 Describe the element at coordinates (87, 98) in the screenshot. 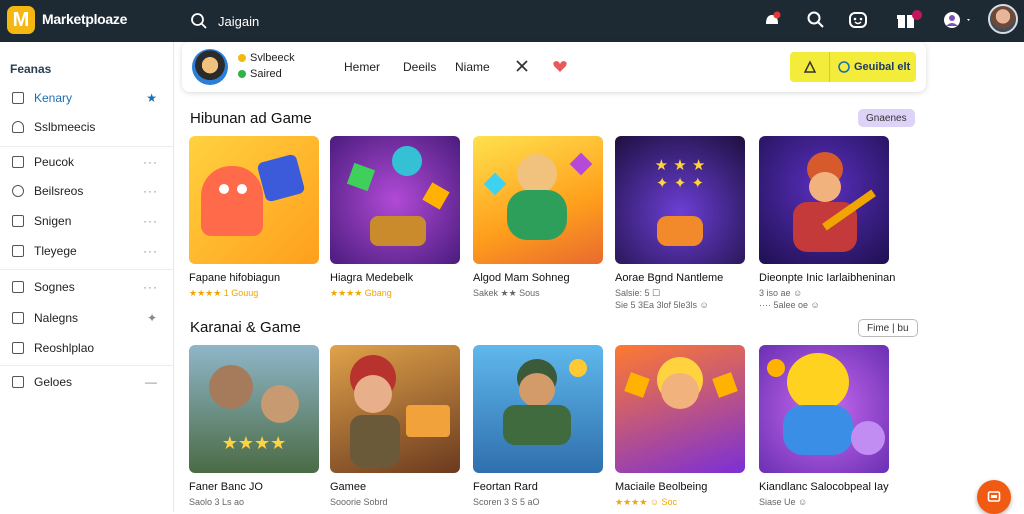

I see `sidebar-item-kenary: Kenary ★` at that location.